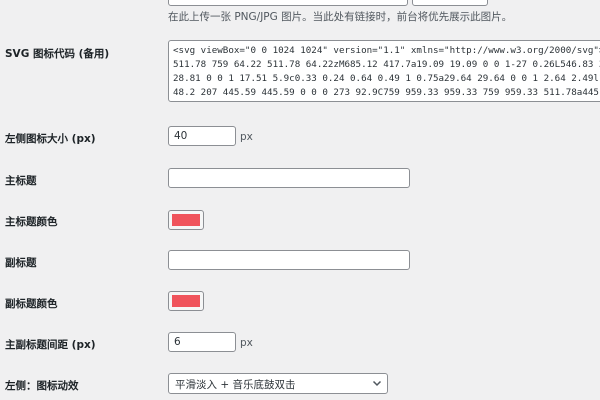  I want to click on icon-animation-select: 平滑淡入 + 音乐底鼓双击, so click(278, 383).